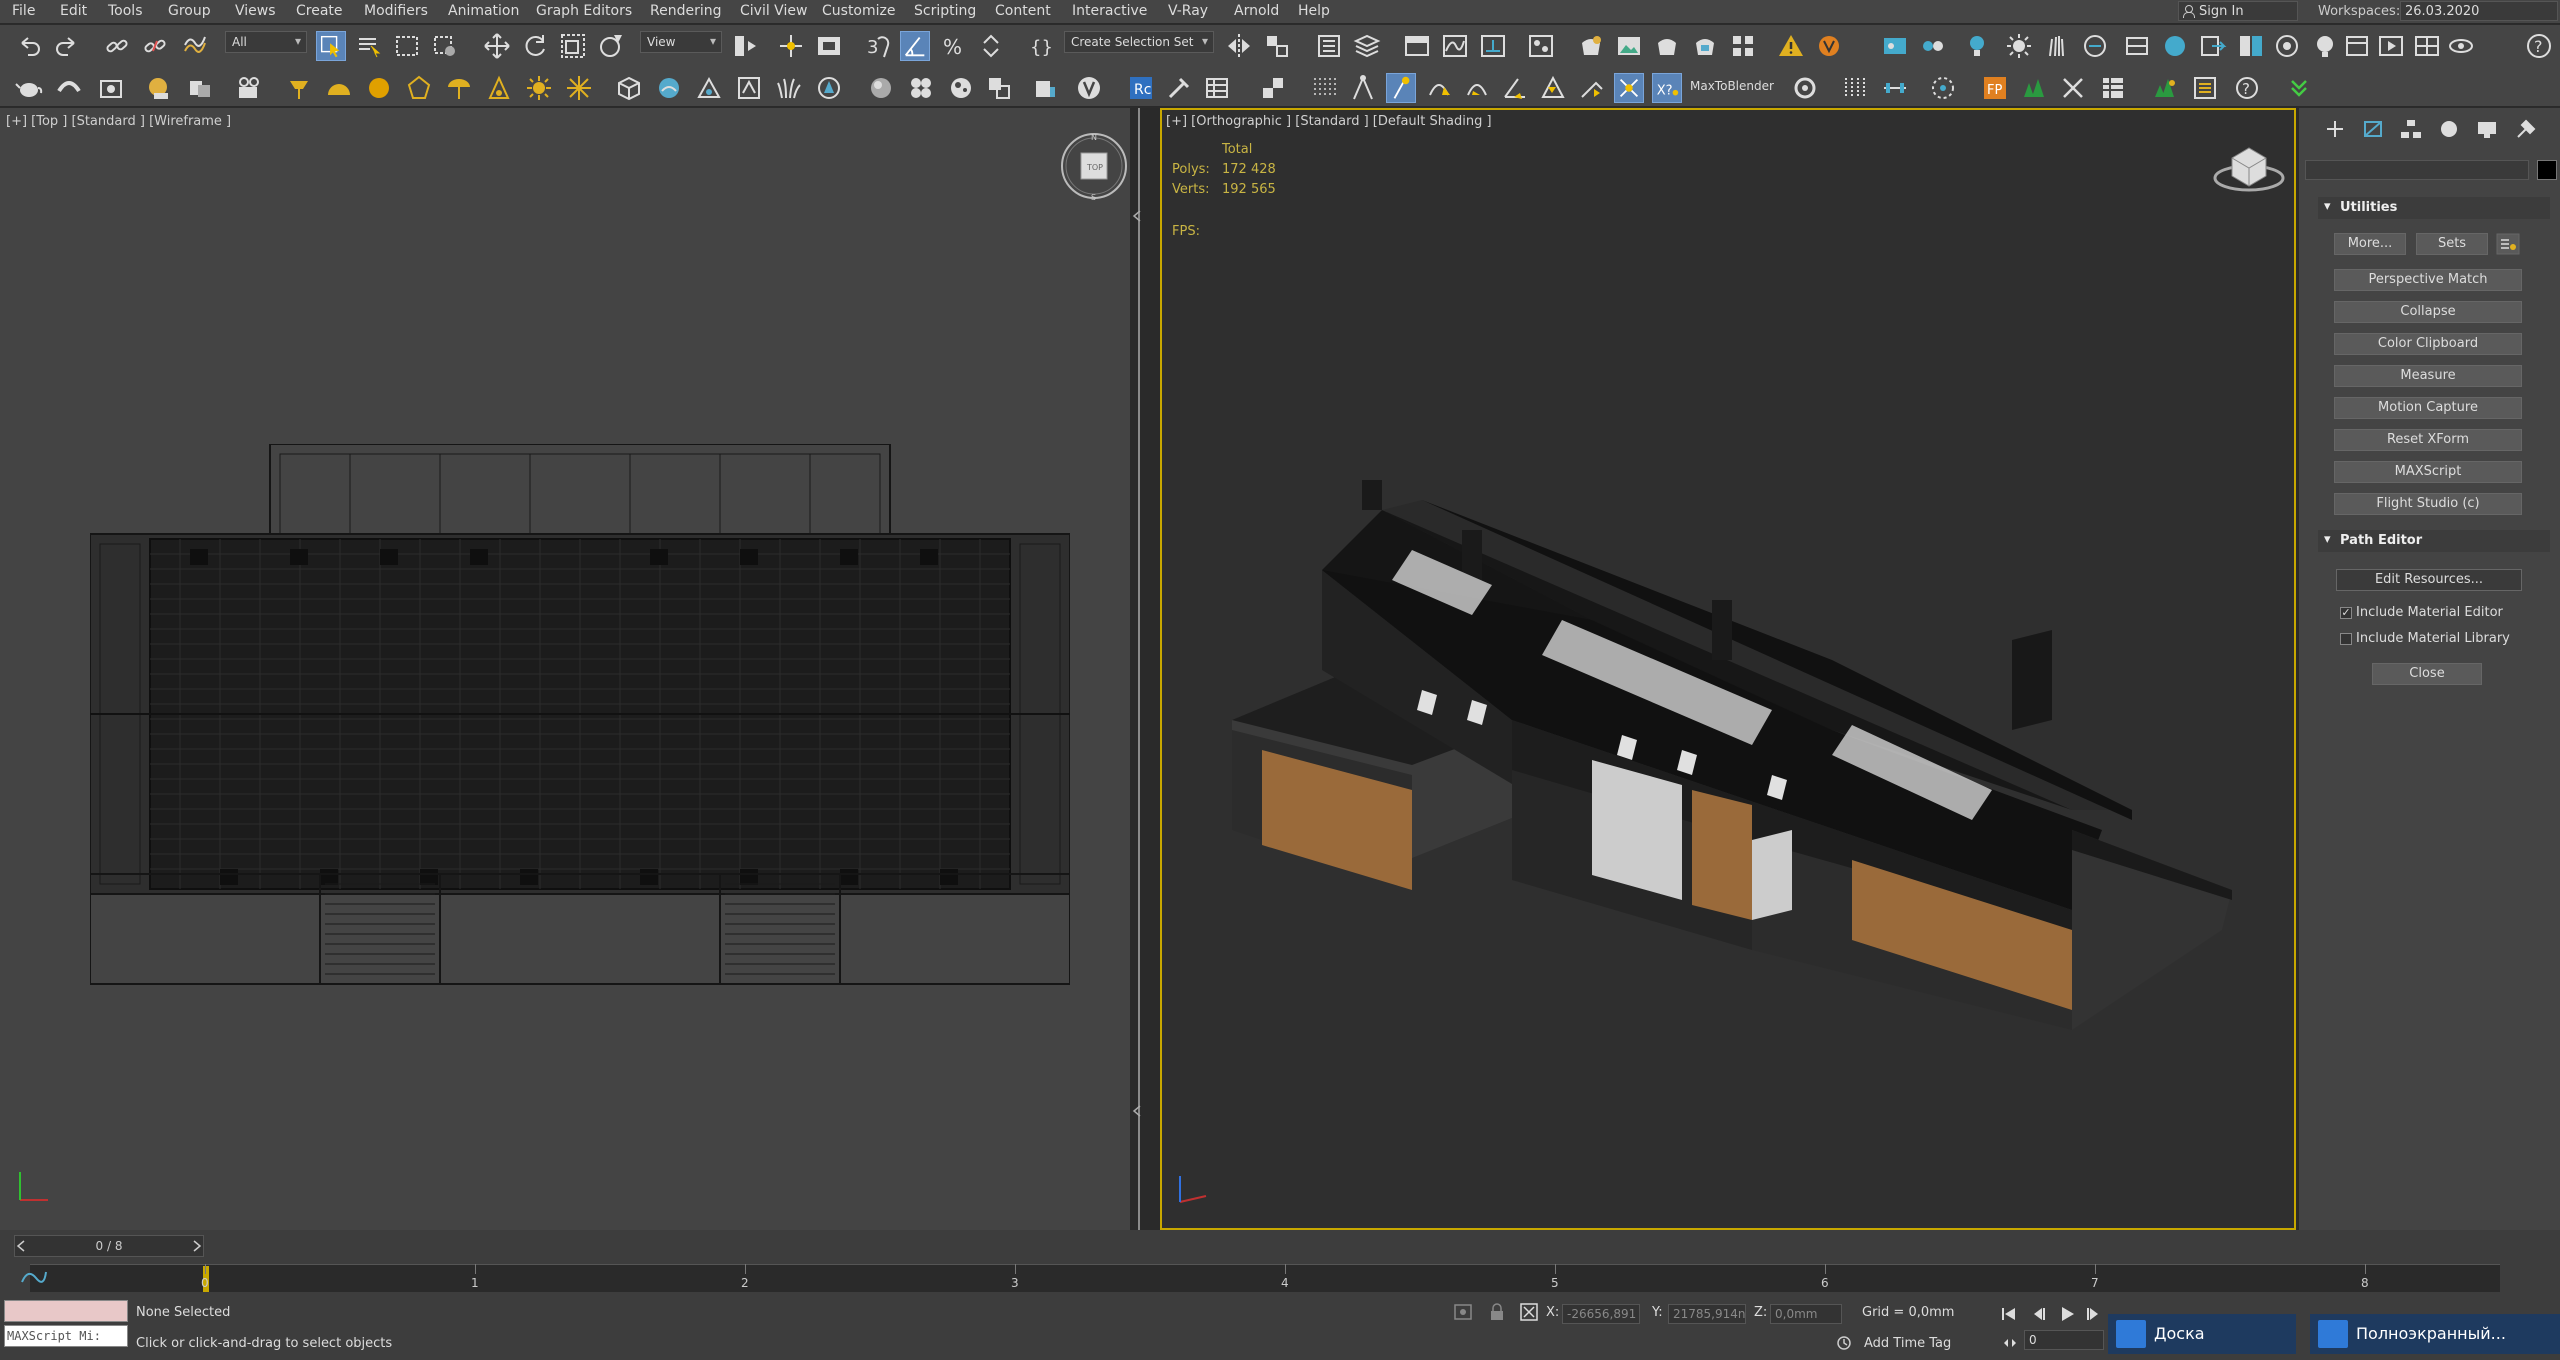 The height and width of the screenshot is (1360, 2560). What do you see at coordinates (789, 88) in the screenshot?
I see `grass-icon` at bounding box center [789, 88].